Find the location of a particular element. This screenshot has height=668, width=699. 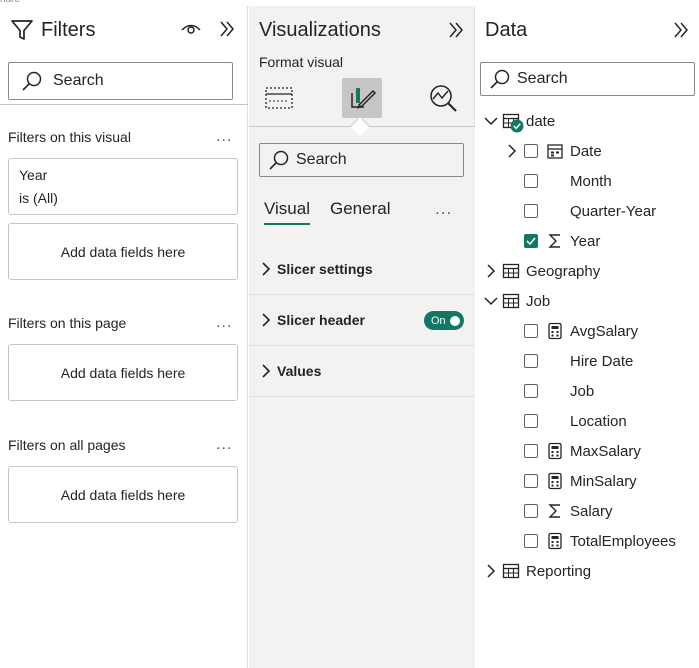

field-name: Month is located at coordinates (591, 181).